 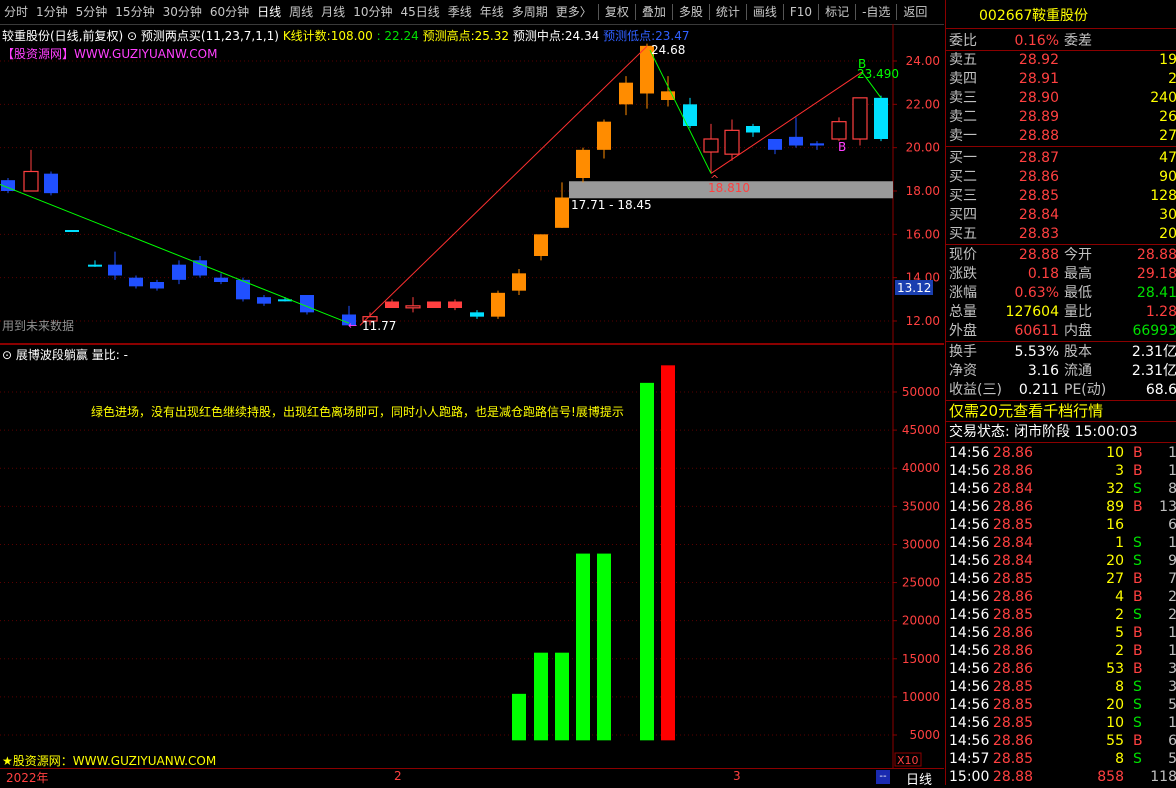 What do you see at coordinates (1172, 561) in the screenshot?
I see `tick-count: 9` at bounding box center [1172, 561].